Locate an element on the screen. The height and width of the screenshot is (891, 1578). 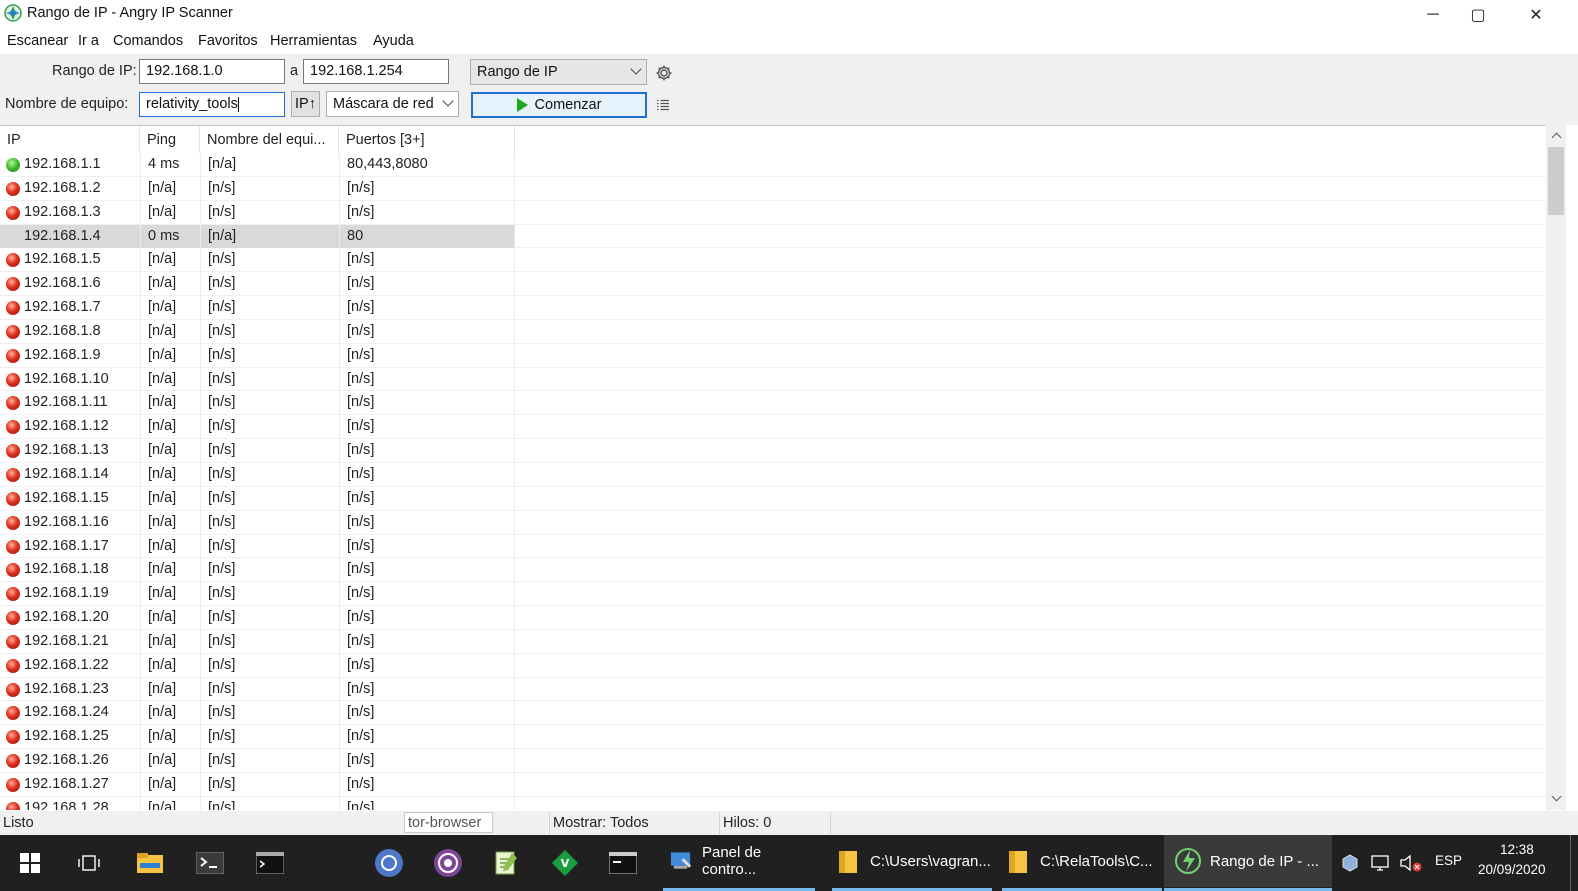
show-desktop-button is located at coordinates (1570, 863).